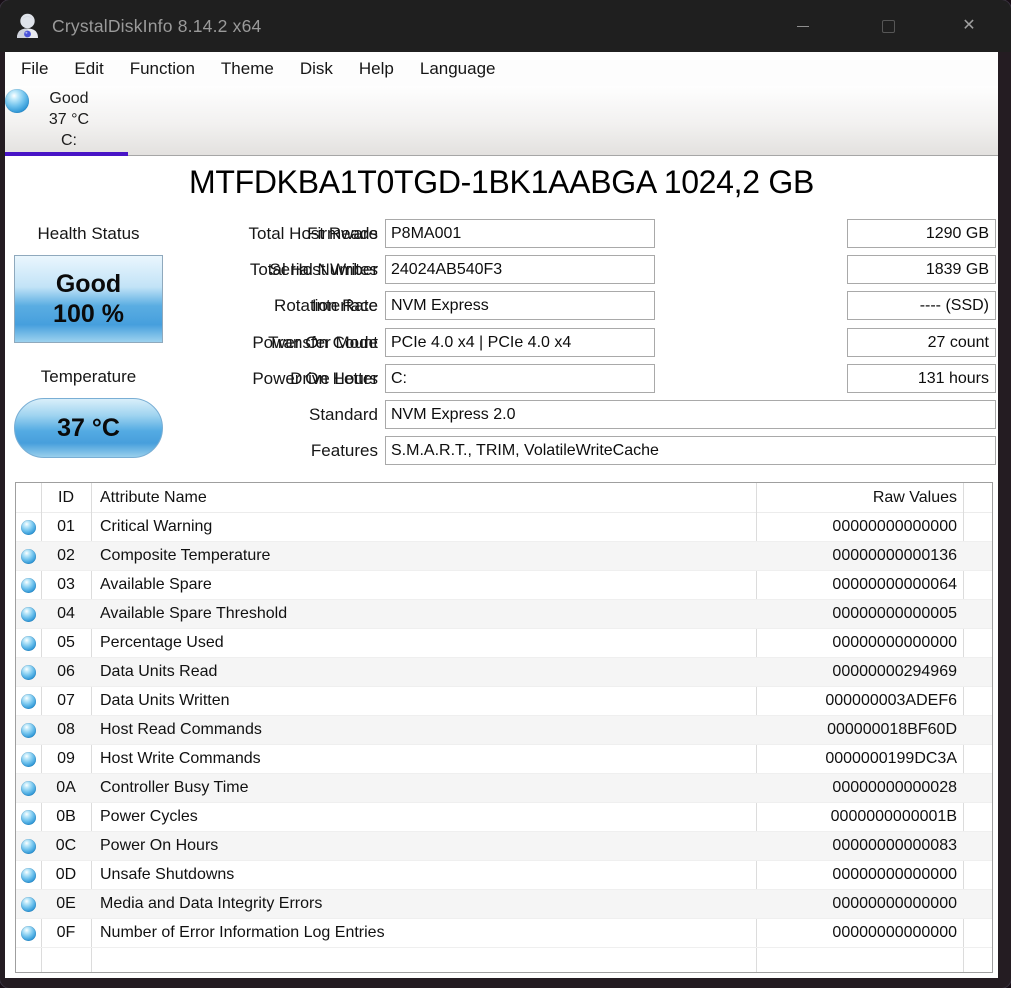  Describe the element at coordinates (66, 932) in the screenshot. I see `attribute-id: 0F` at that location.